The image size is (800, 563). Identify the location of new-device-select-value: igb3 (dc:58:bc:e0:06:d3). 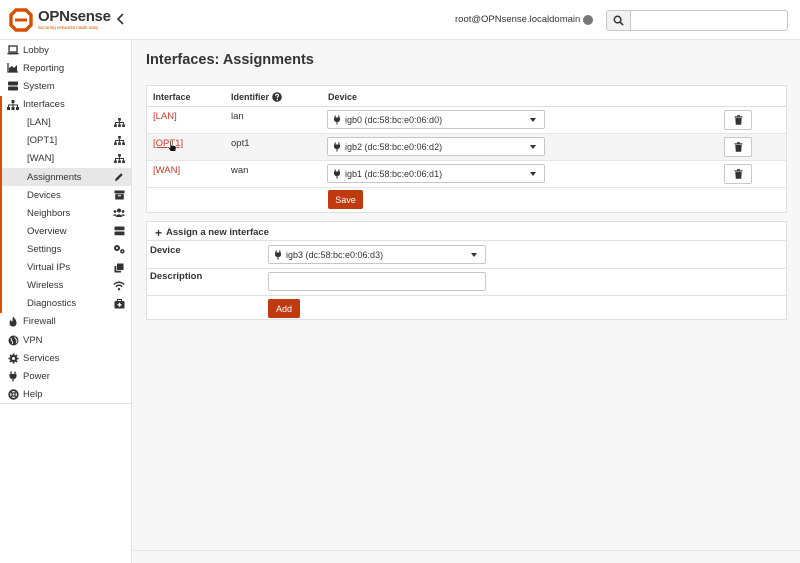
(335, 254).